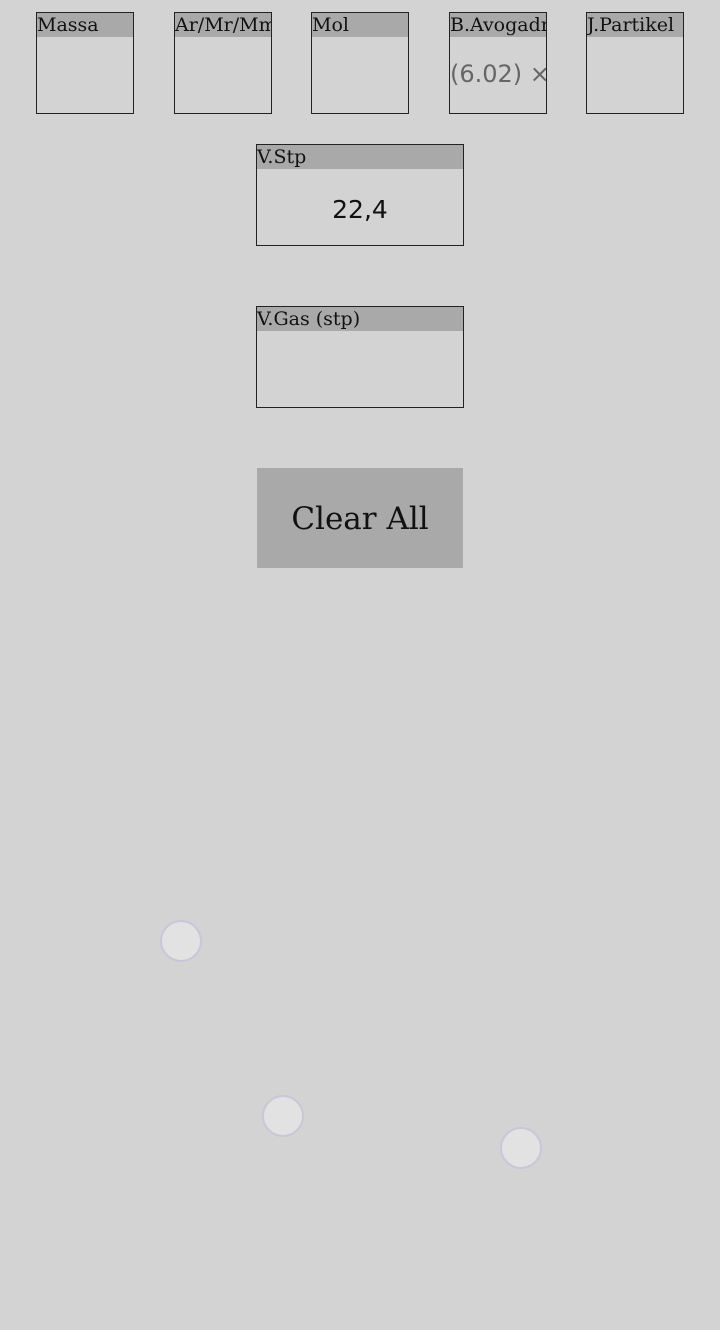 The width and height of the screenshot is (720, 1330). Describe the element at coordinates (635, 63) in the screenshot. I see `partikel-field: J.Partikel` at that location.